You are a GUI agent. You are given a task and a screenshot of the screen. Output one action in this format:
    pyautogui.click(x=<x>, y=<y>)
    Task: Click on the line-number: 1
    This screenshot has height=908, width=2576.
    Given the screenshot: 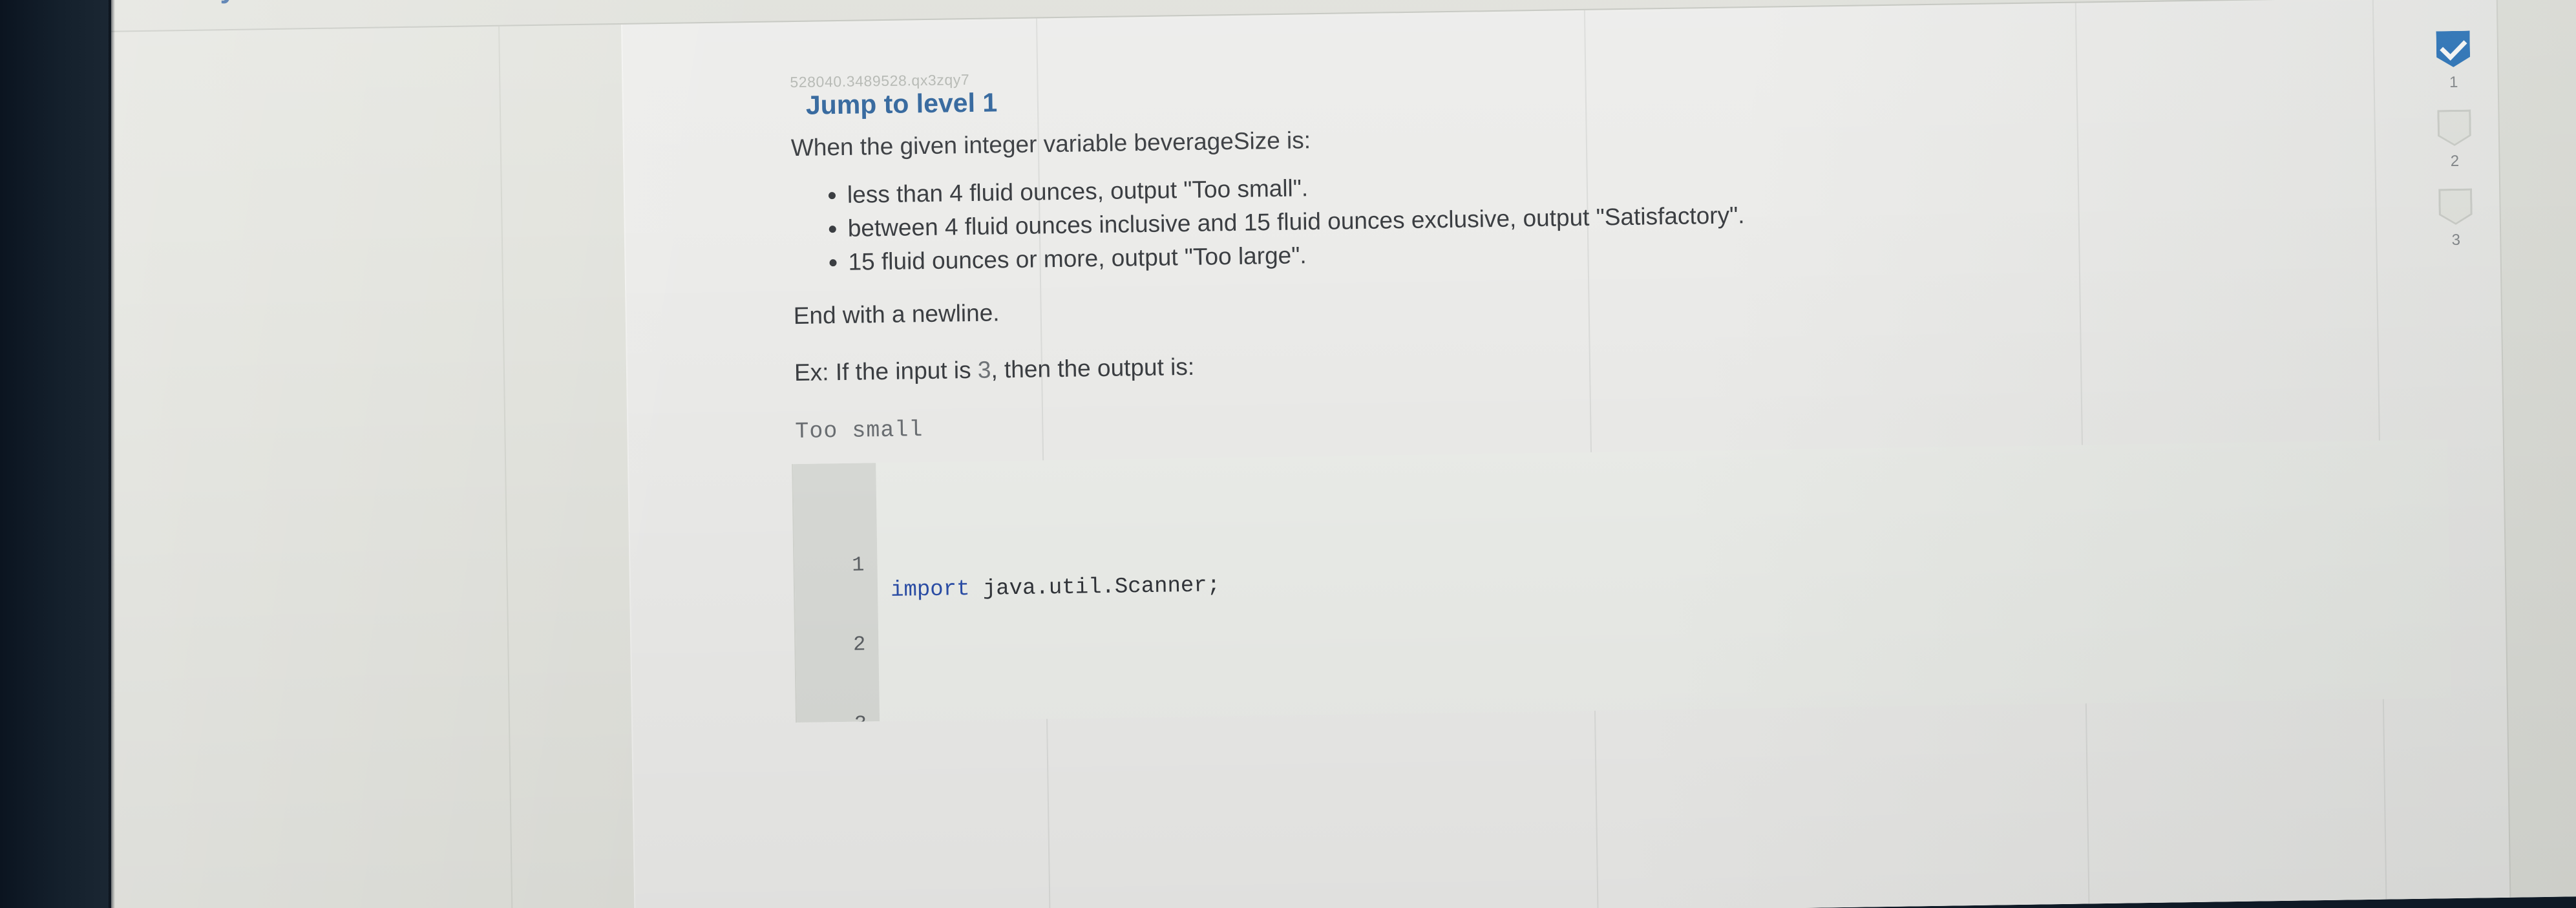 What is the action you would take?
    pyautogui.click(x=858, y=565)
    